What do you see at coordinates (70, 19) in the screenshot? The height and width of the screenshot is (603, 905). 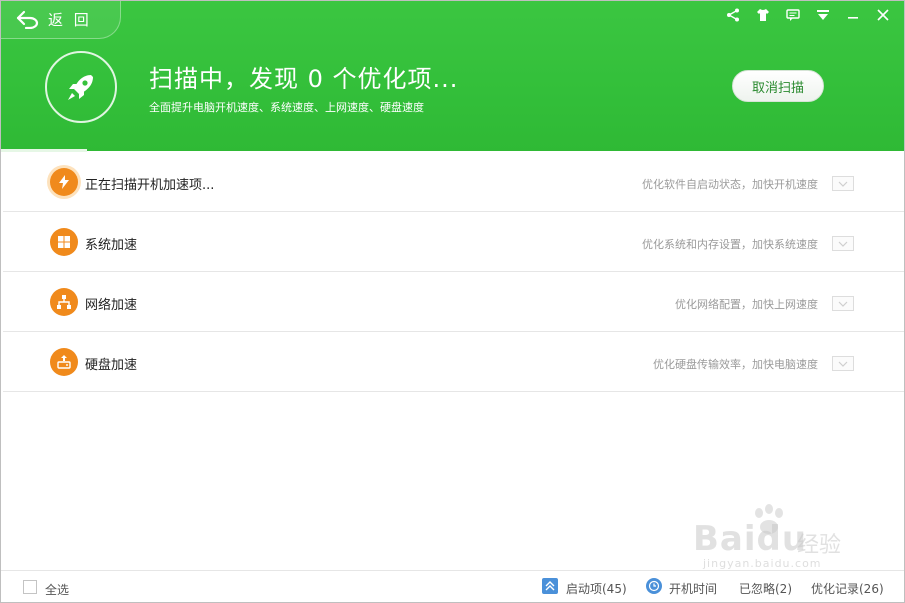 I see `back-label: 返 回` at bounding box center [70, 19].